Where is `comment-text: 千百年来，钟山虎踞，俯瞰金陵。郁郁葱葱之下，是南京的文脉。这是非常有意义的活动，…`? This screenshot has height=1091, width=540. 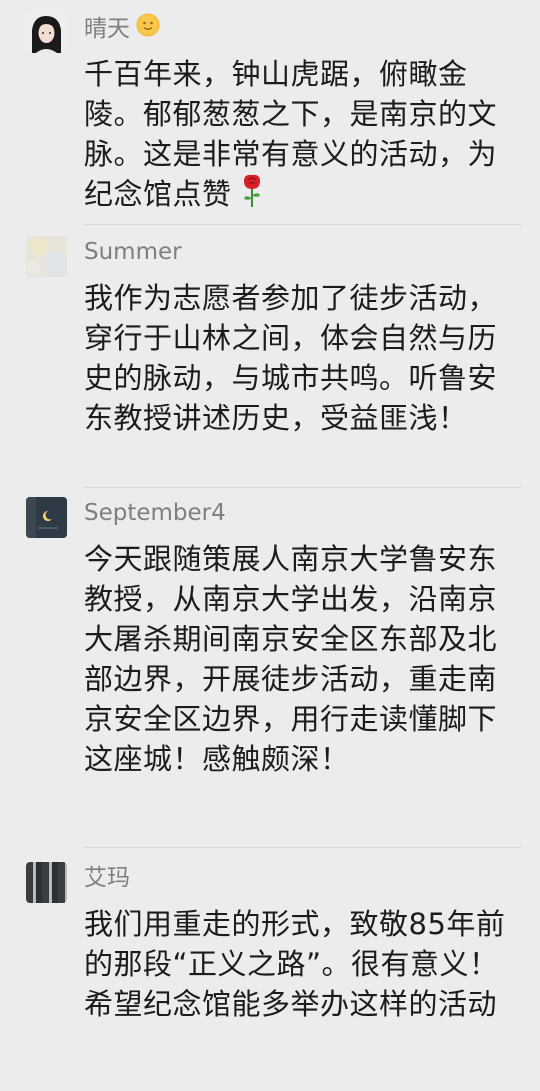
comment-text: 千百年来，钟山虎踞，俯瞰金陵。郁郁葱葱之下，是南京的文脉。这是非常有意义的活动，… is located at coordinates (304, 136).